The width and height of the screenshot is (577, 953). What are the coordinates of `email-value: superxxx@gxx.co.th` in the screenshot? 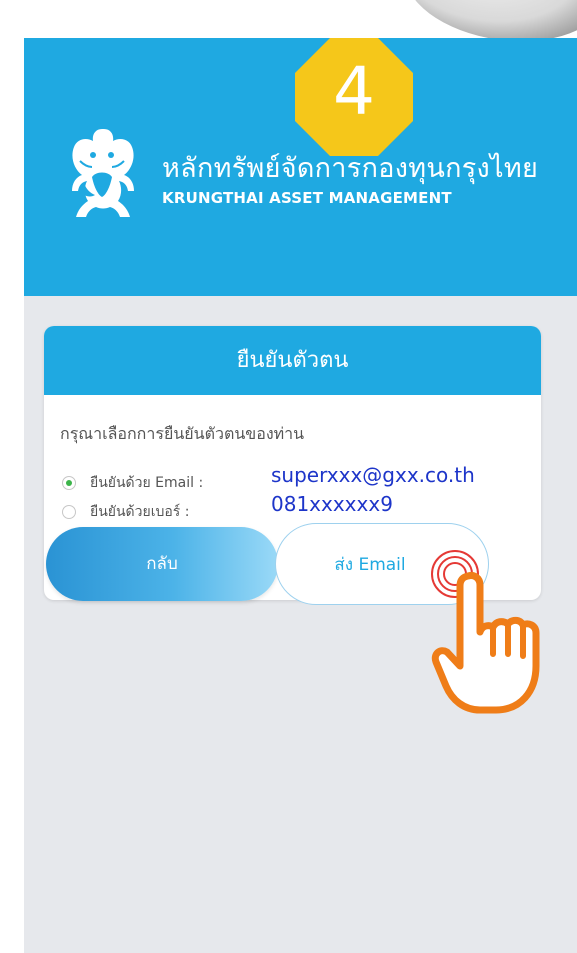 It's located at (373, 475).